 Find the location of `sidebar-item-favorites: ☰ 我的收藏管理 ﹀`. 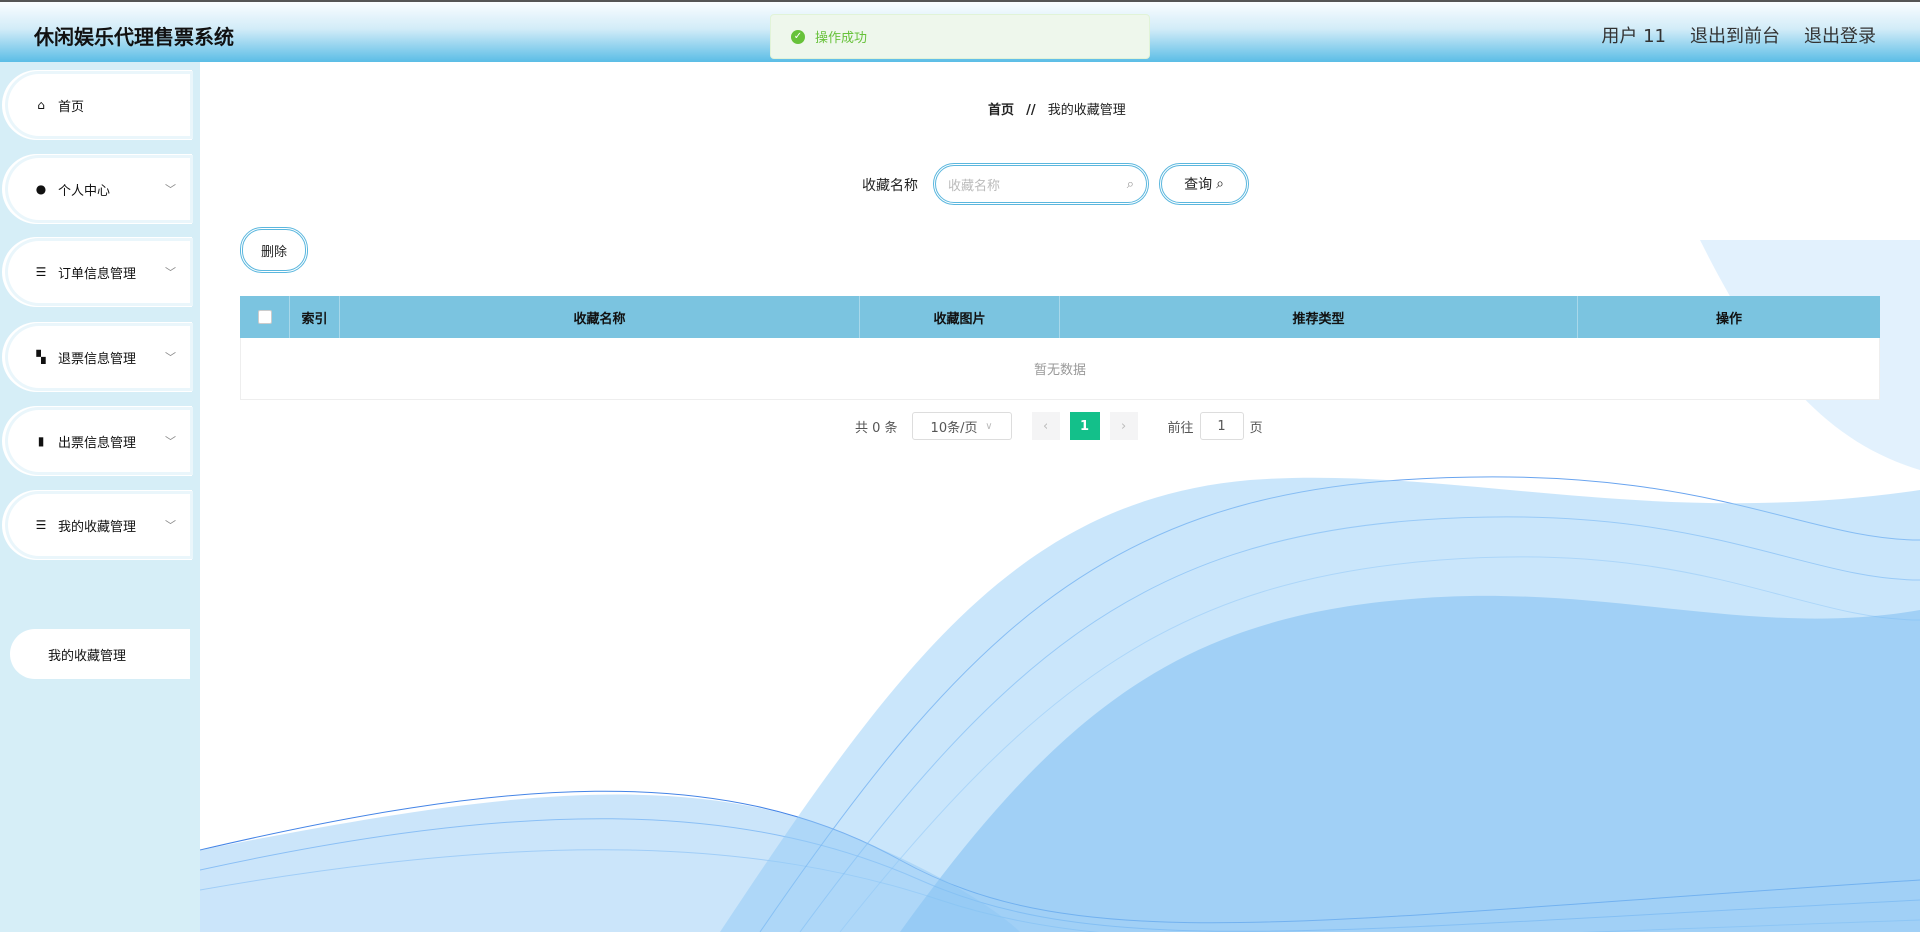

sidebar-item-favorites: ☰ 我的收藏管理 ﹀ is located at coordinates (99, 525).